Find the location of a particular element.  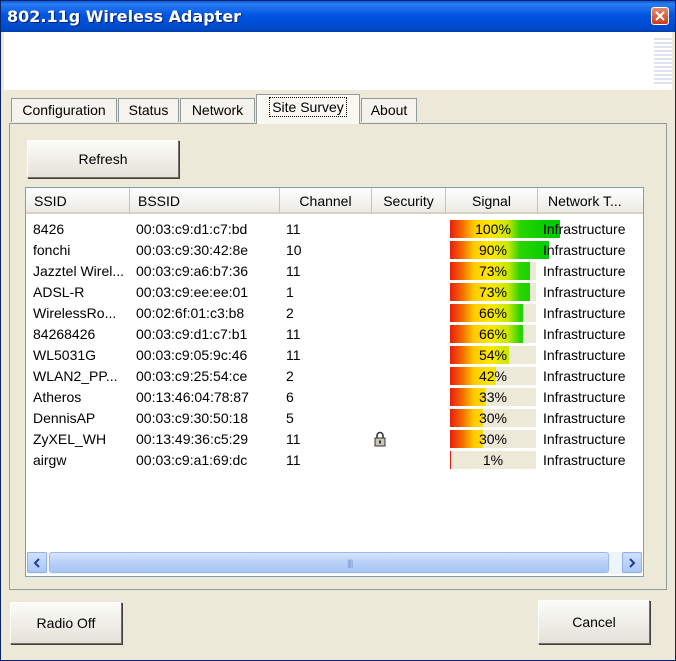

tab-about: About is located at coordinates (389, 110).